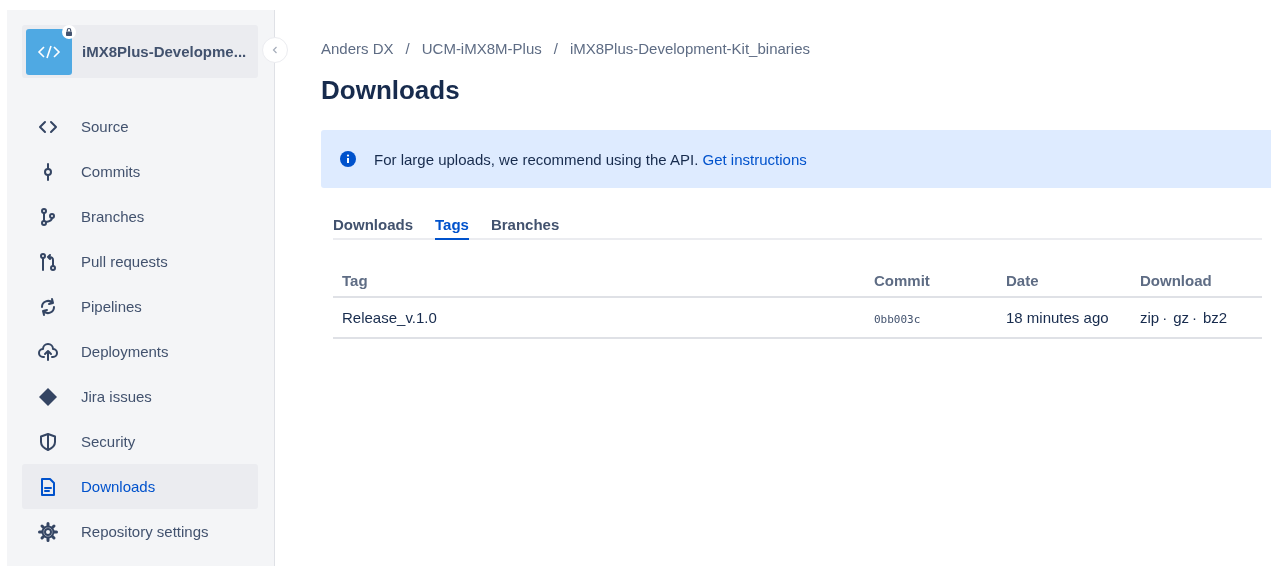 The width and height of the screenshot is (1271, 566). Describe the element at coordinates (897, 320) in the screenshot. I see `commit-hash: 0bb003c` at that location.